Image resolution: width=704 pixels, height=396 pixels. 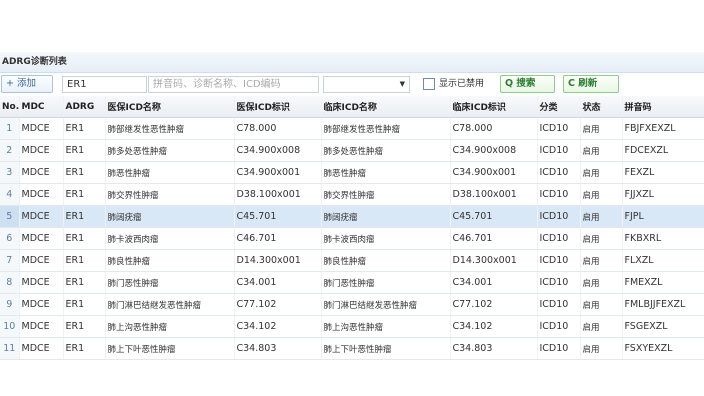 What do you see at coordinates (494, 238) in the screenshot?
I see `cell-lc-icd-code: C46.701` at bounding box center [494, 238].